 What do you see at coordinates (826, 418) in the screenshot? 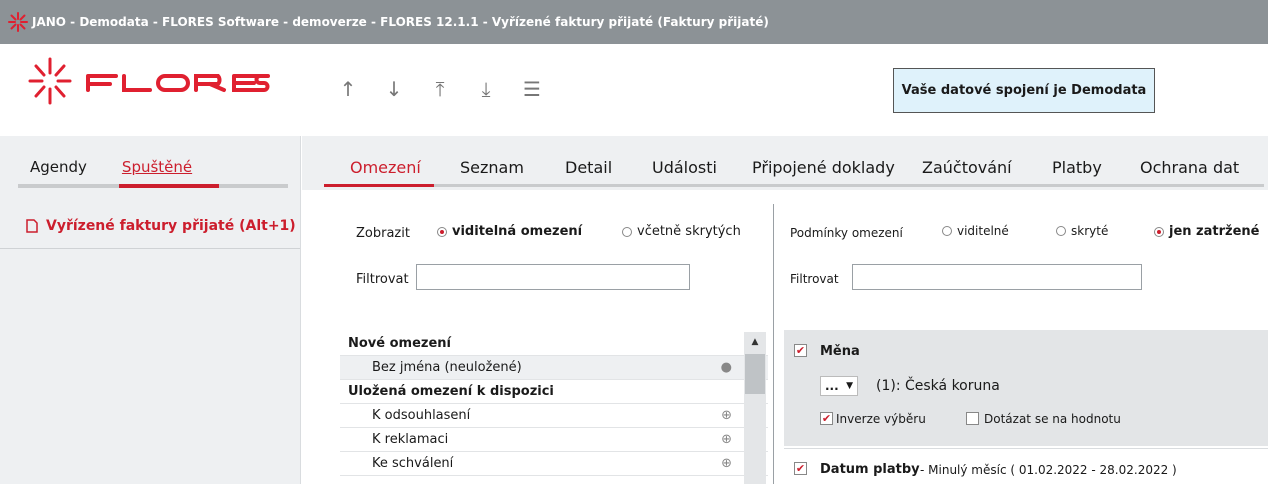
I see `inverse-checkbox: ✔` at bounding box center [826, 418].